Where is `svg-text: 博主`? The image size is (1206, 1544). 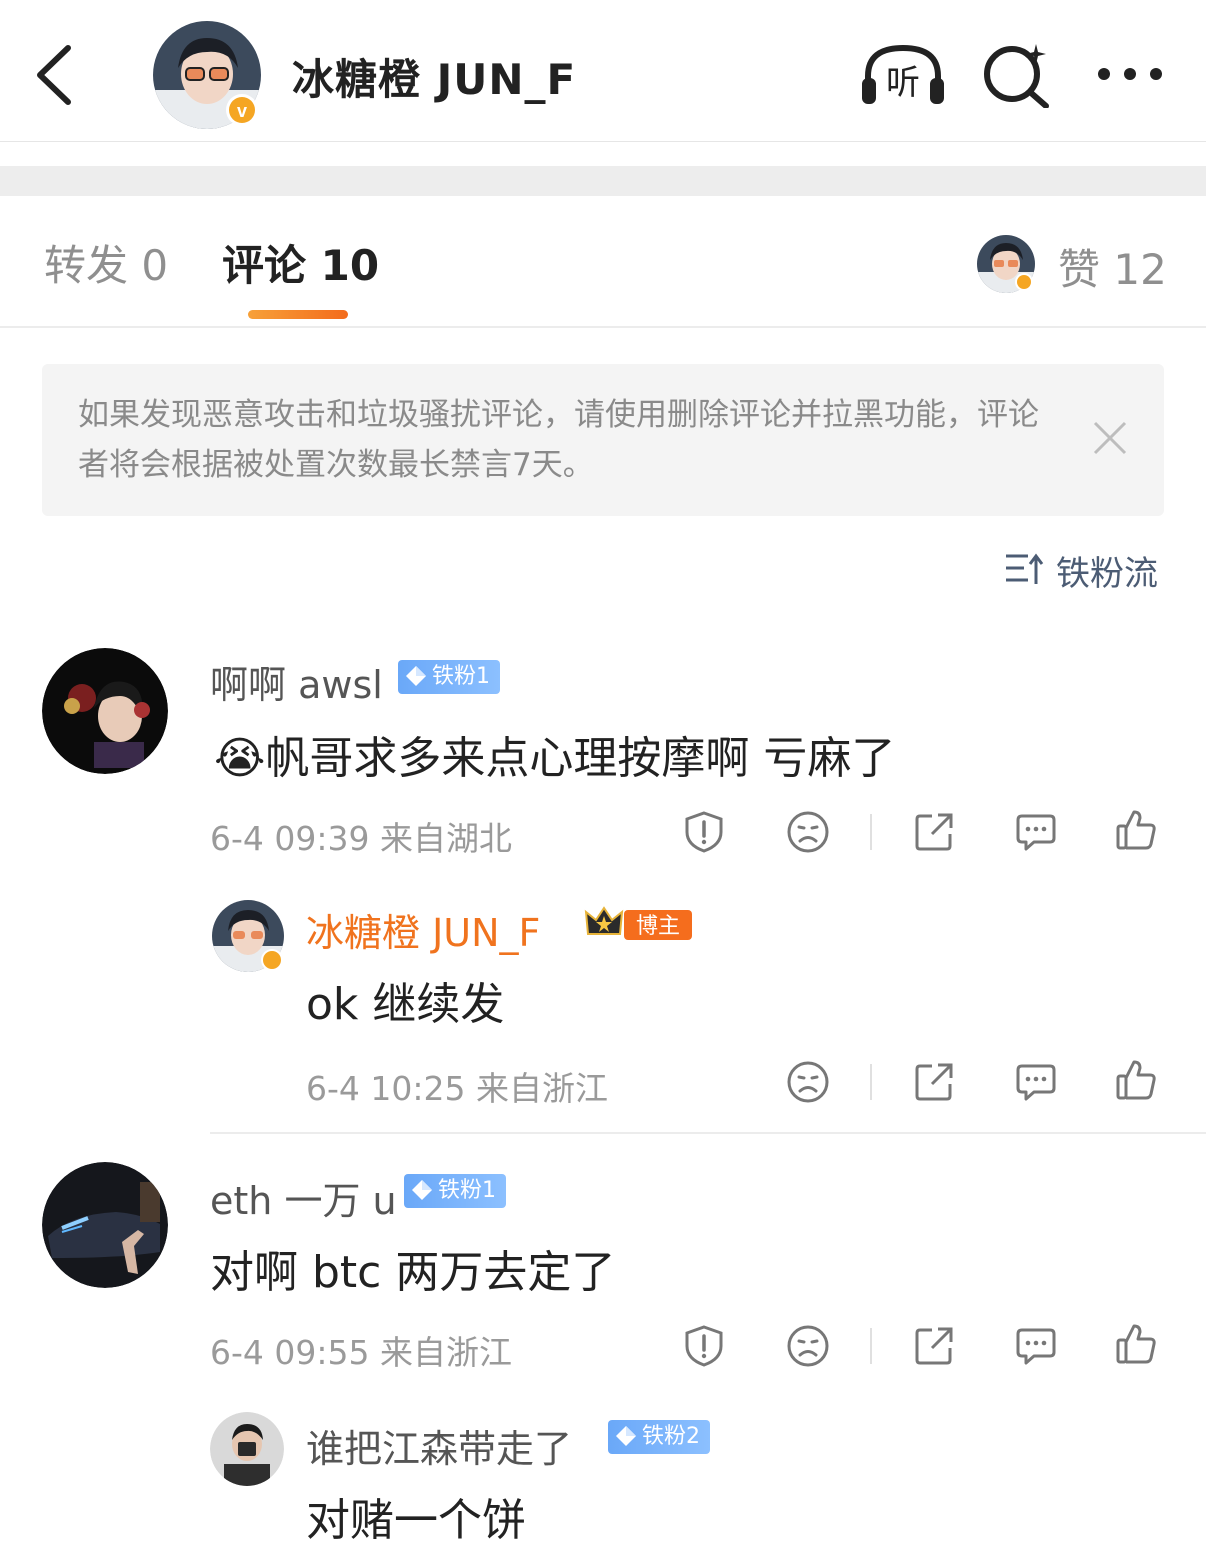
svg-text: 博主 is located at coordinates (658, 926).